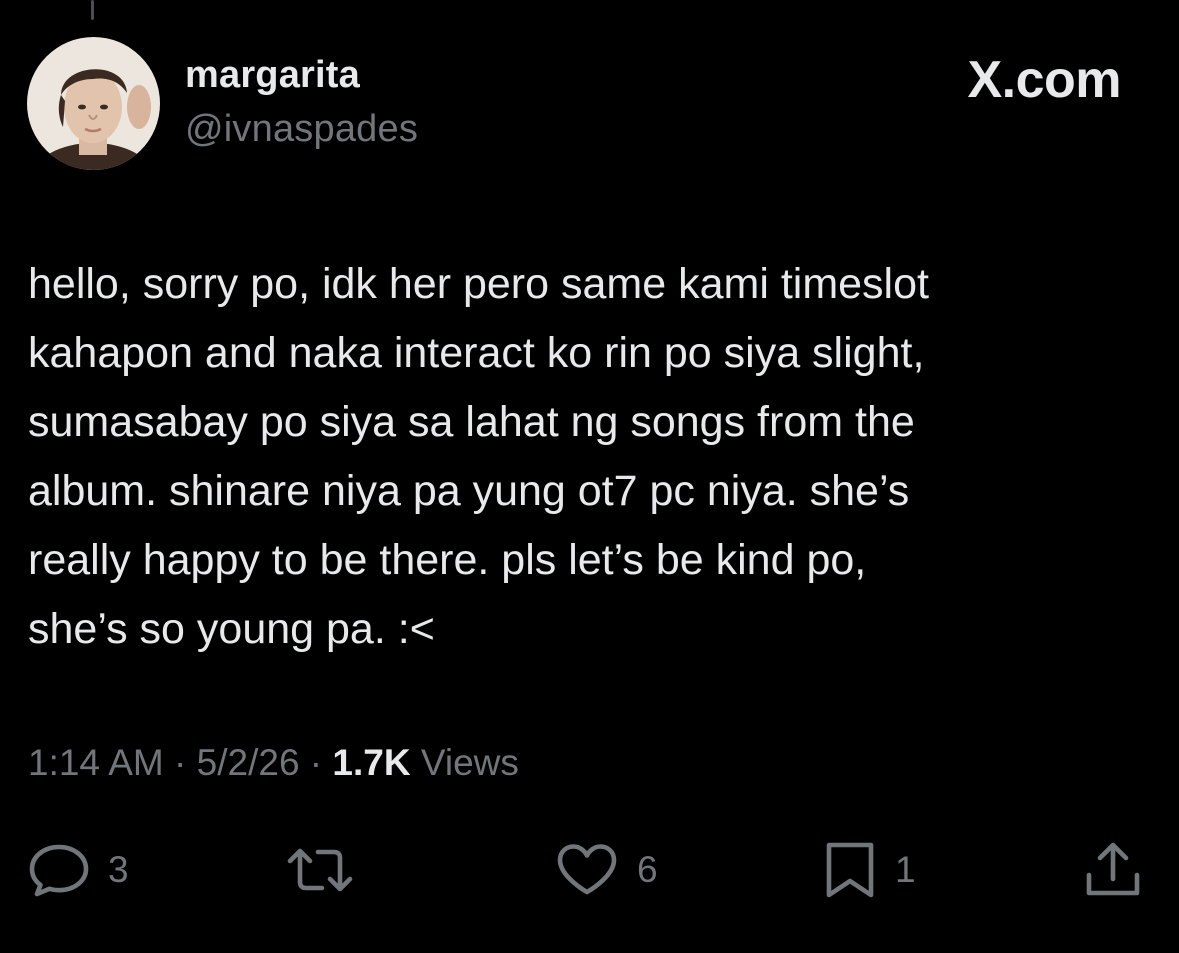  Describe the element at coordinates (587, 869) in the screenshot. I see `heart-icon` at that location.